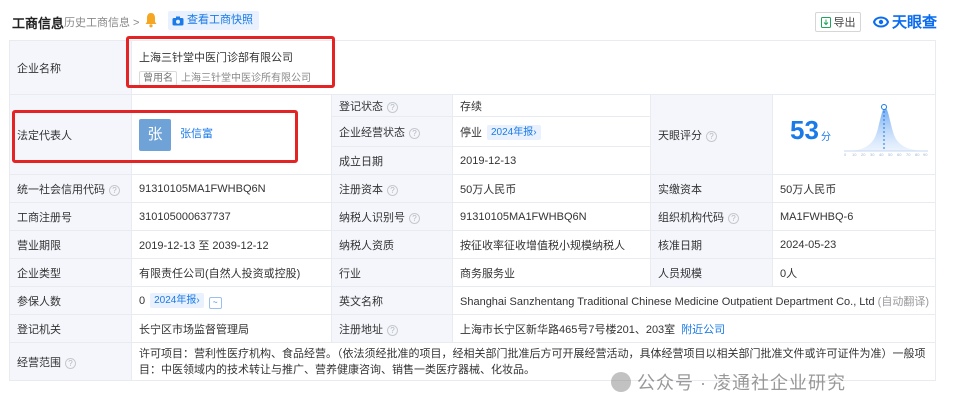 This screenshot has height=417, width=960. Describe the element at coordinates (551, 216) in the screenshot. I see `taxpayer-id-value: 91310105MA1FWHBQ6N` at that location.